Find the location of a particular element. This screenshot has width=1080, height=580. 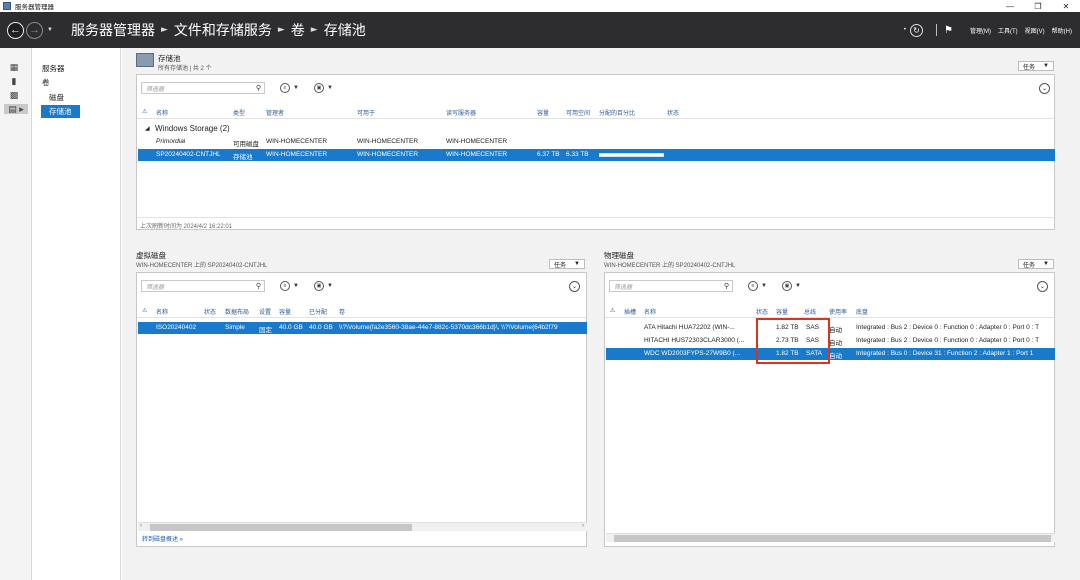

menu-view: 视图(V) is located at coordinates (1035, 30).